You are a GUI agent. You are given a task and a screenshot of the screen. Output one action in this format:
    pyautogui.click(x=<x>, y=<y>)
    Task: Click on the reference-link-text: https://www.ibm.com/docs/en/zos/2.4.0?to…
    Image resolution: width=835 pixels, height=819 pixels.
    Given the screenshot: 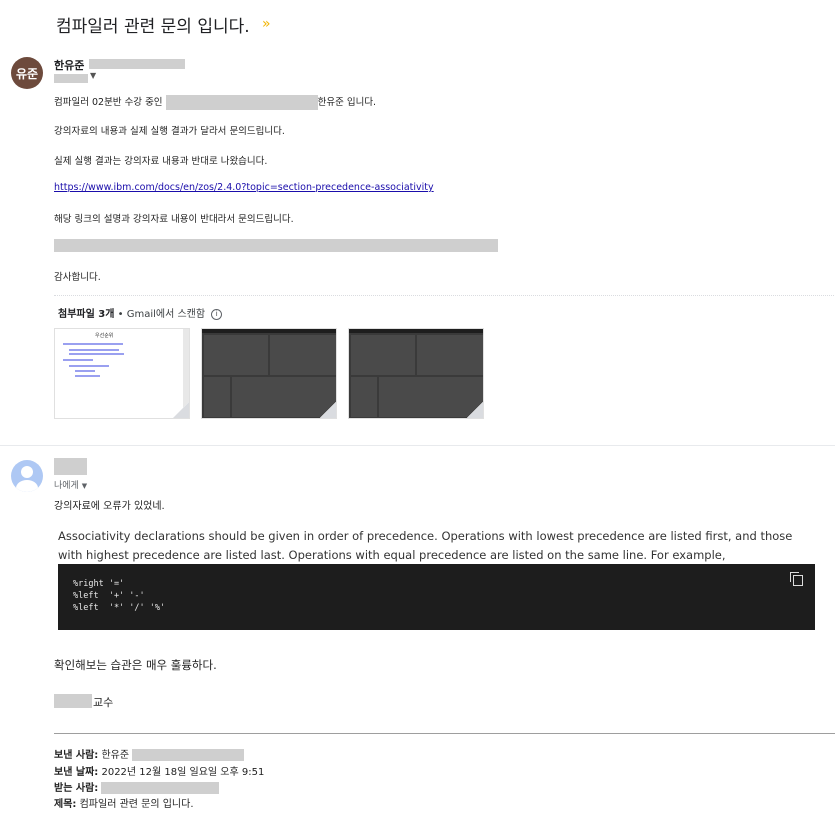 What is the action you would take?
    pyautogui.click(x=244, y=187)
    